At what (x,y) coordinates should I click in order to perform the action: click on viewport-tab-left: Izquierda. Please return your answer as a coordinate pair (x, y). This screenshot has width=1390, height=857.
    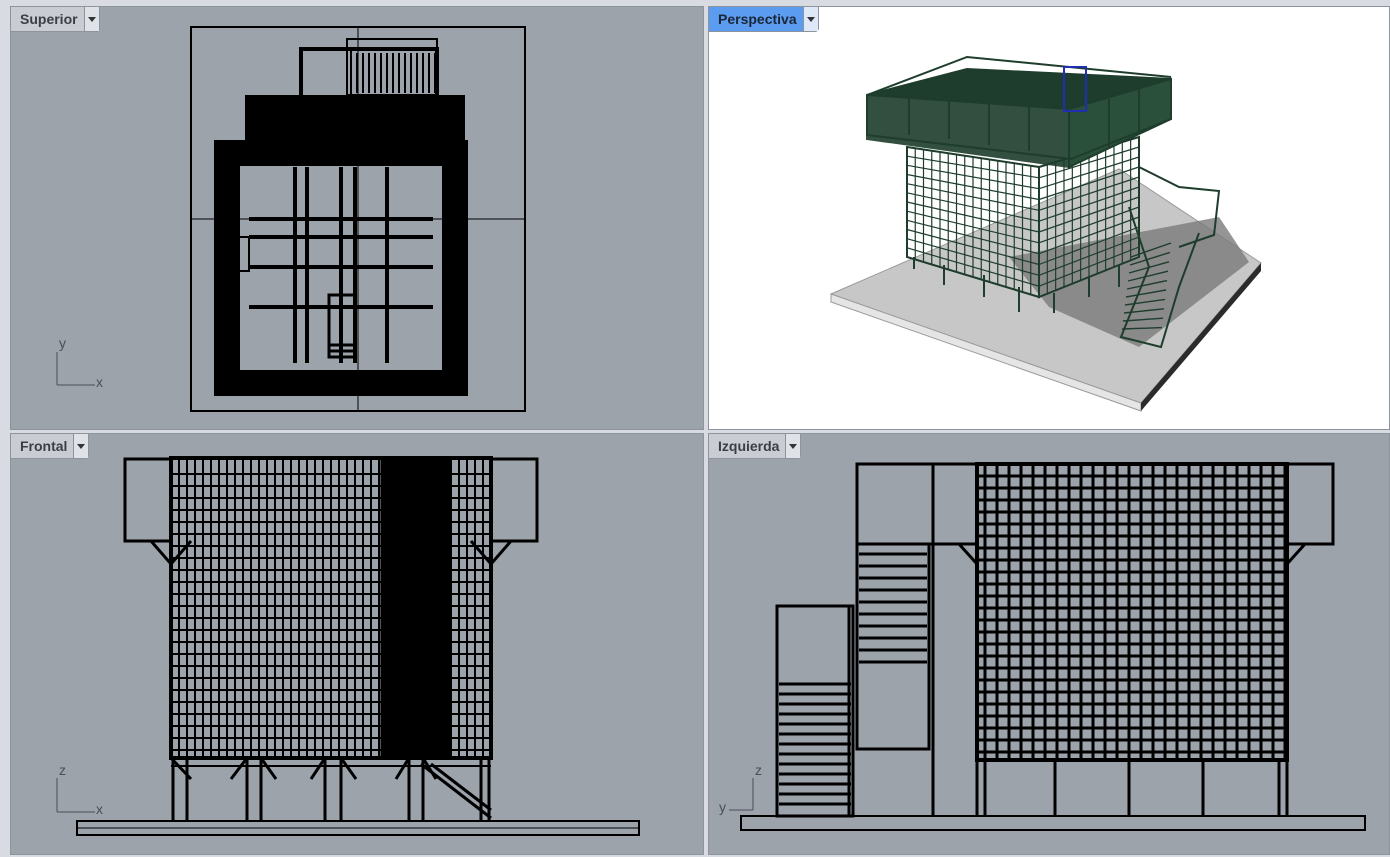
    Looking at the image, I should click on (755, 446).